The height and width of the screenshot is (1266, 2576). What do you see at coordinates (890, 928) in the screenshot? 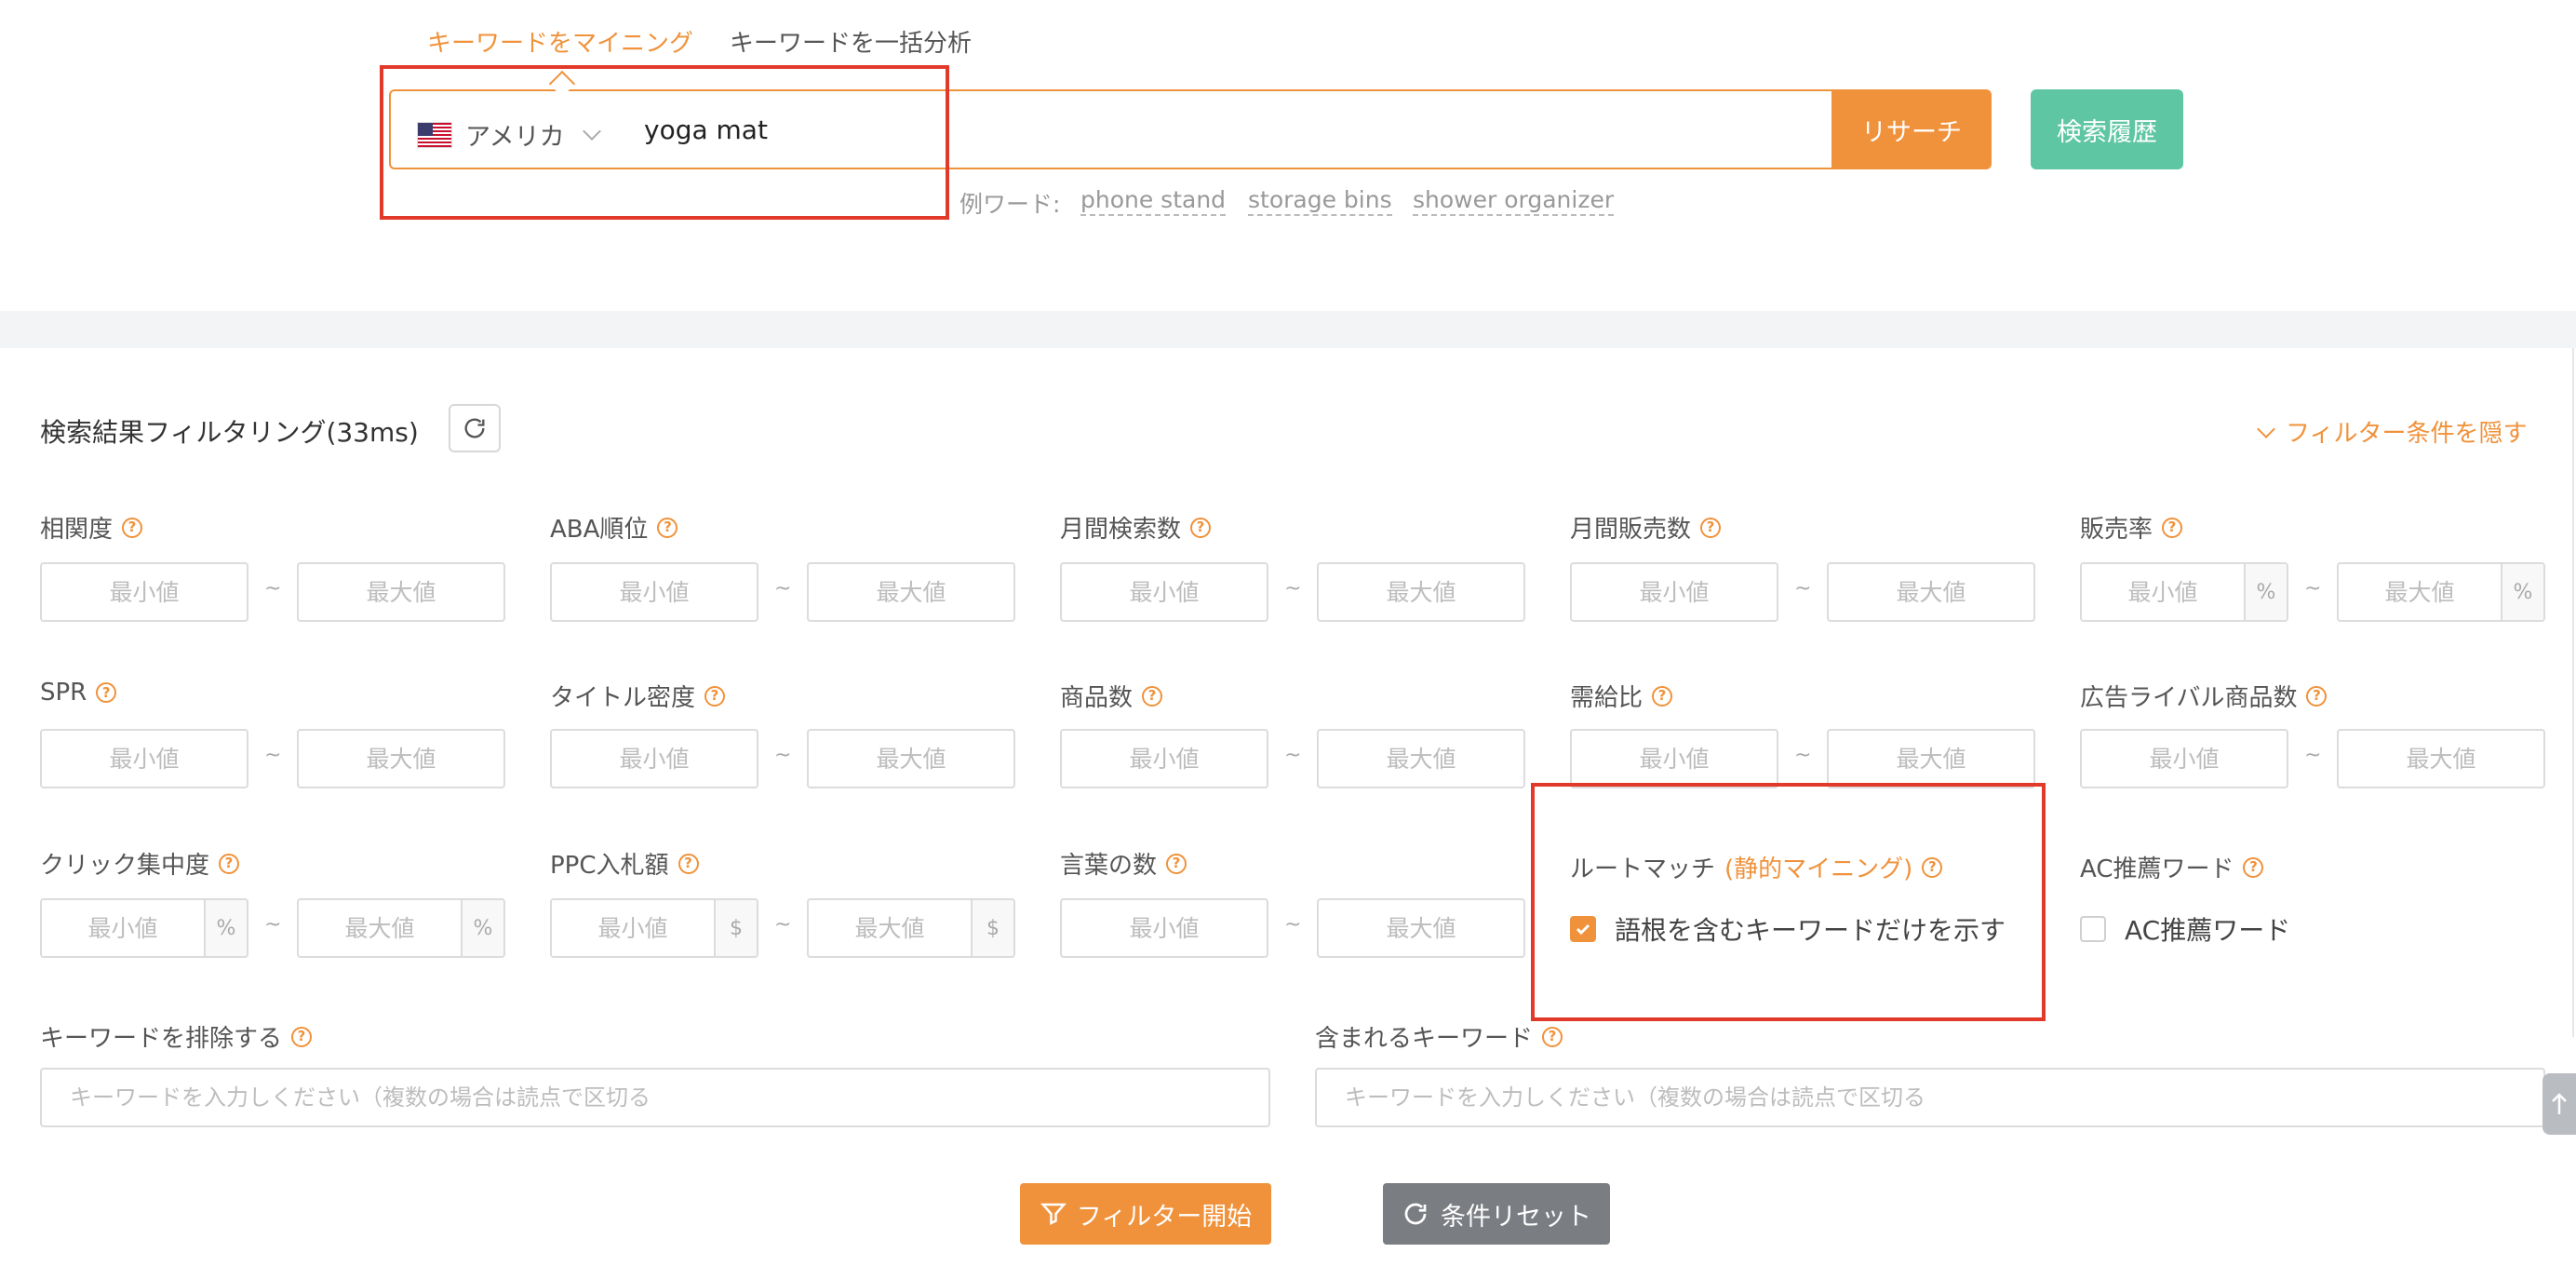
I see `ppc-bid-max-input` at bounding box center [890, 928].